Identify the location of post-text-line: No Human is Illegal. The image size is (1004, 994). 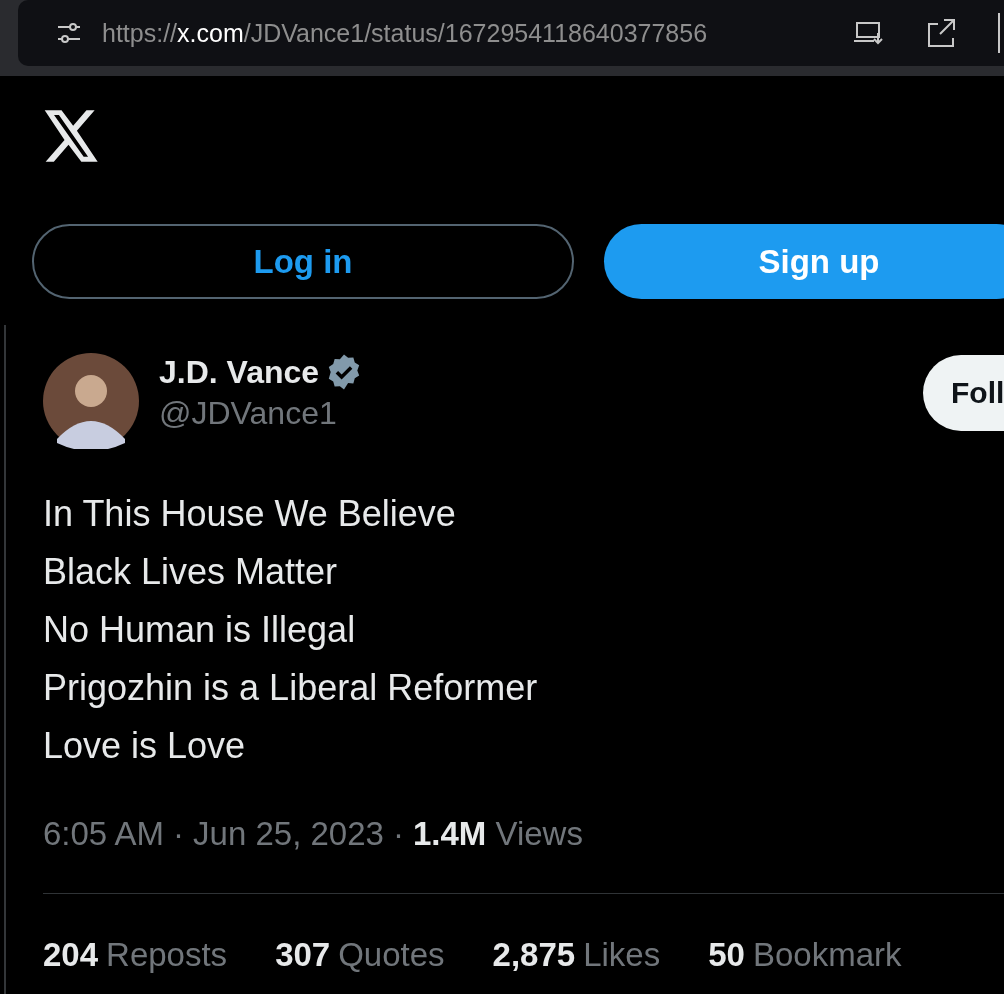
(200, 630).